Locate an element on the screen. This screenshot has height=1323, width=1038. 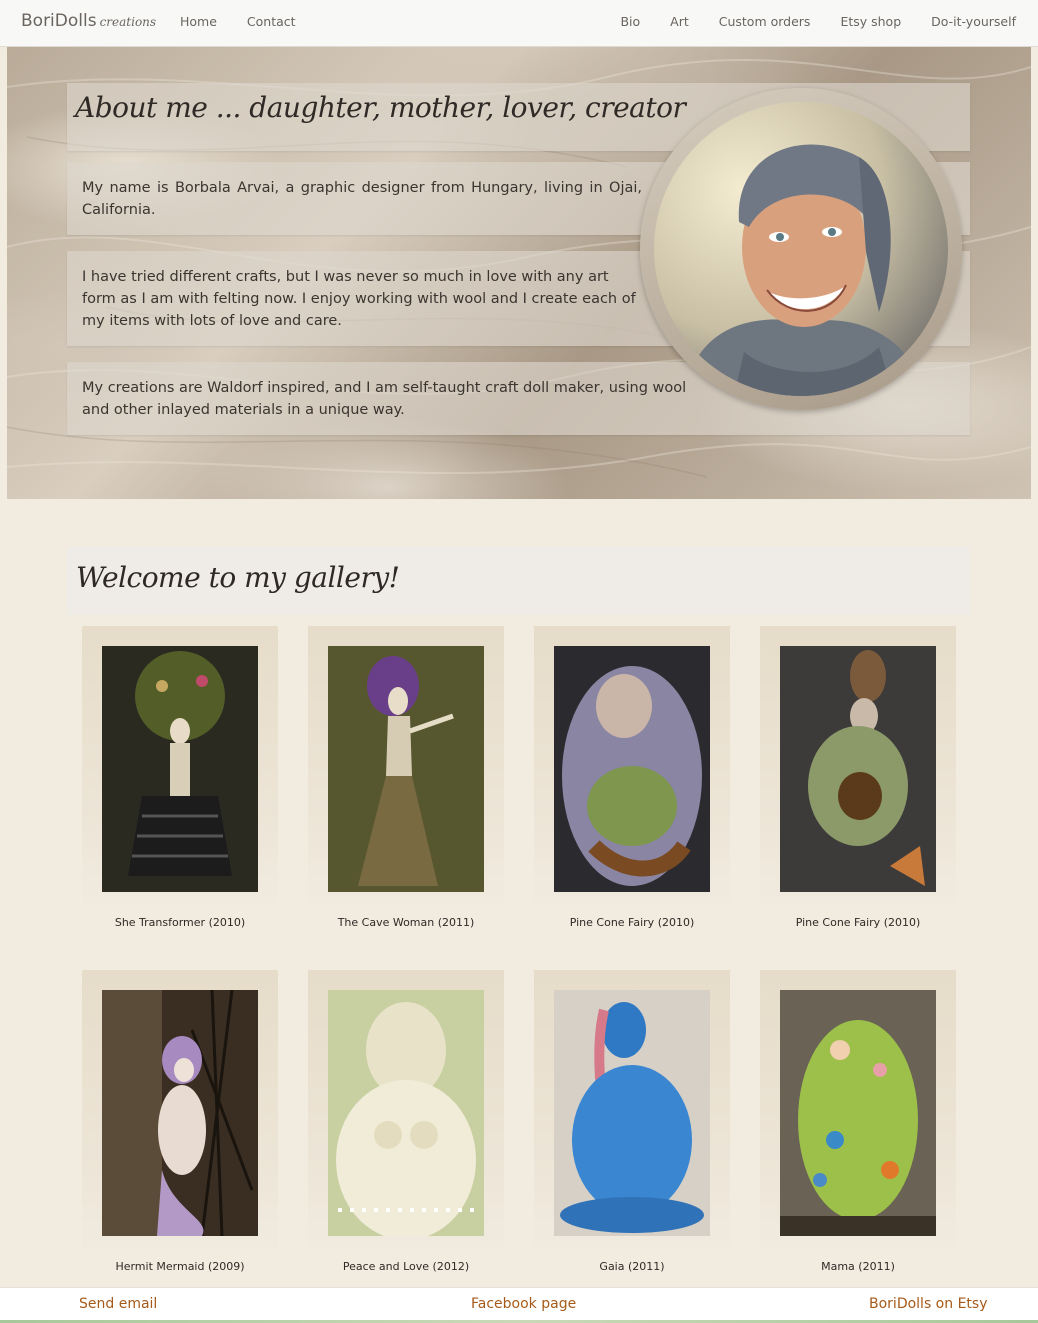
gallery-caption: She Transformer (2010) is located at coordinates (180, 922).